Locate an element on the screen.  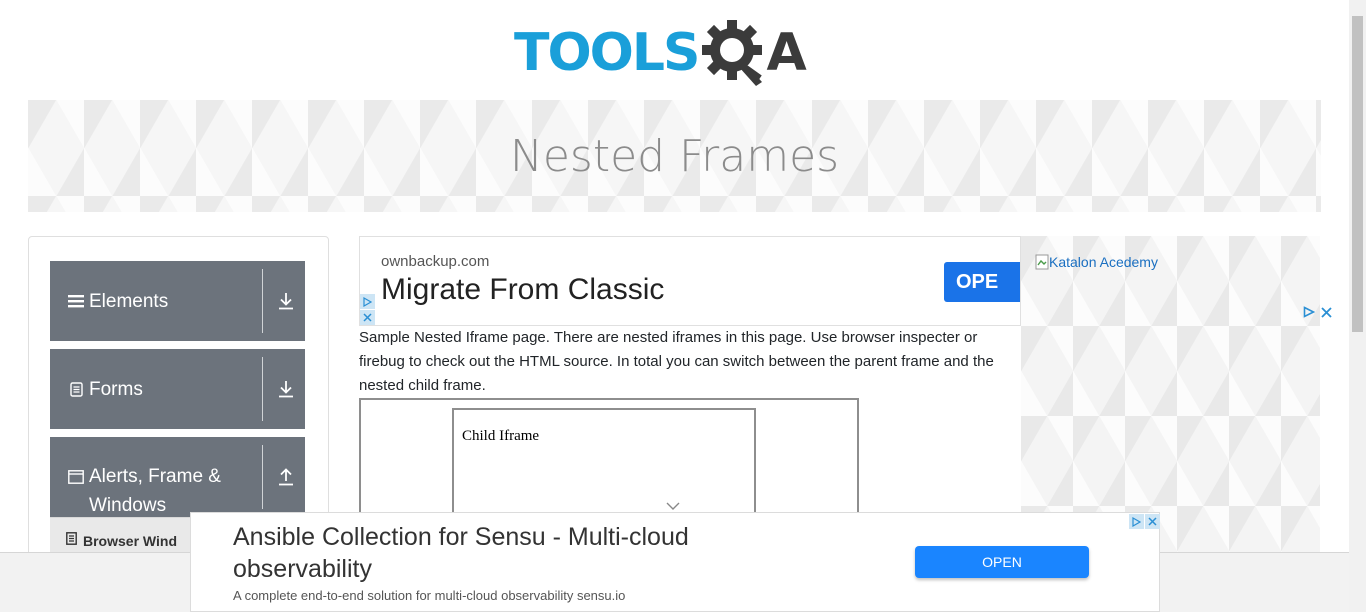
upload-icon is located at coordinates (286, 477).